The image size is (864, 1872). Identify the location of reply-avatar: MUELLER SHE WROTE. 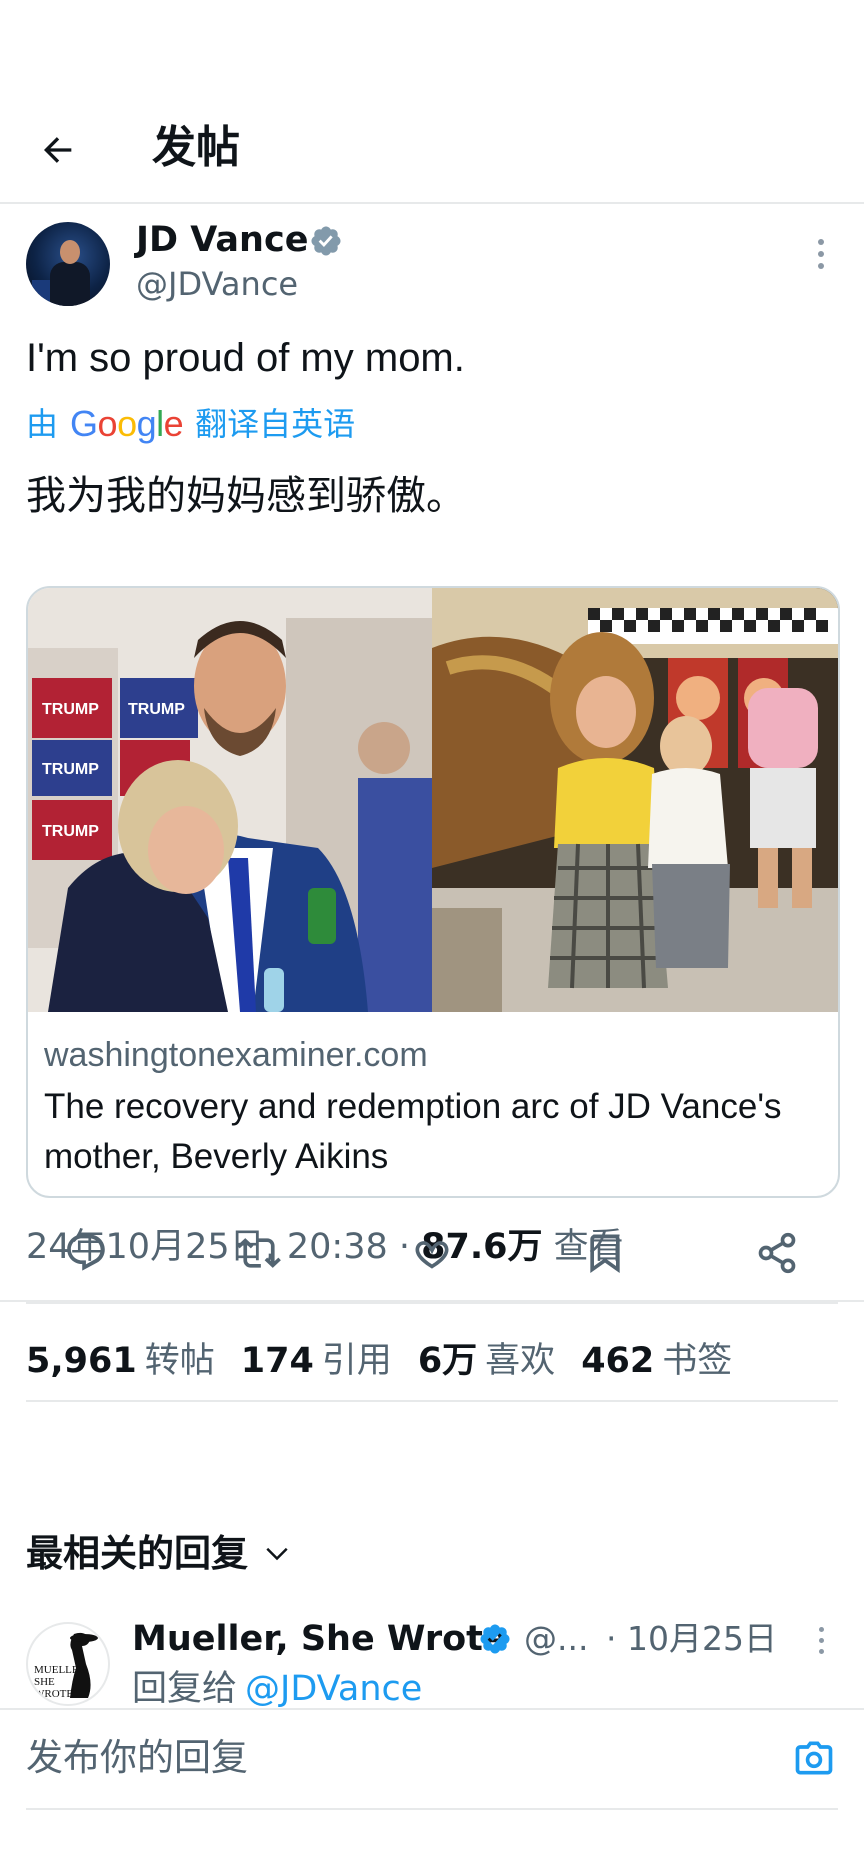
(68, 1664).